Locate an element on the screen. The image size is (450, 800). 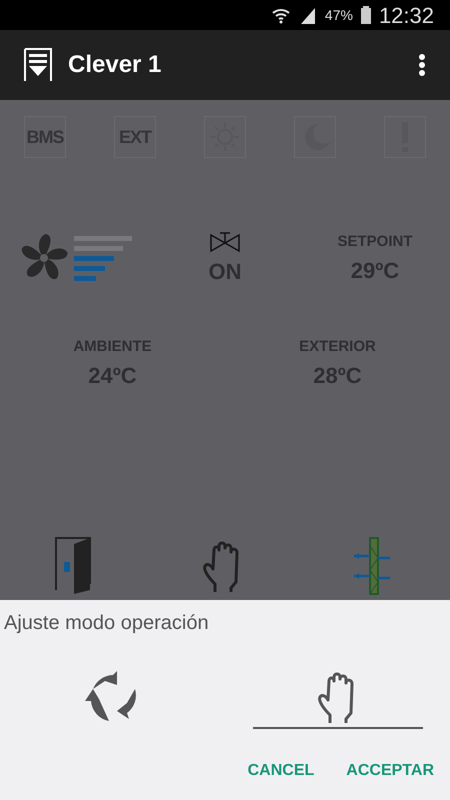
dialog-title: Ajuste modo operación is located at coordinates (106, 623).